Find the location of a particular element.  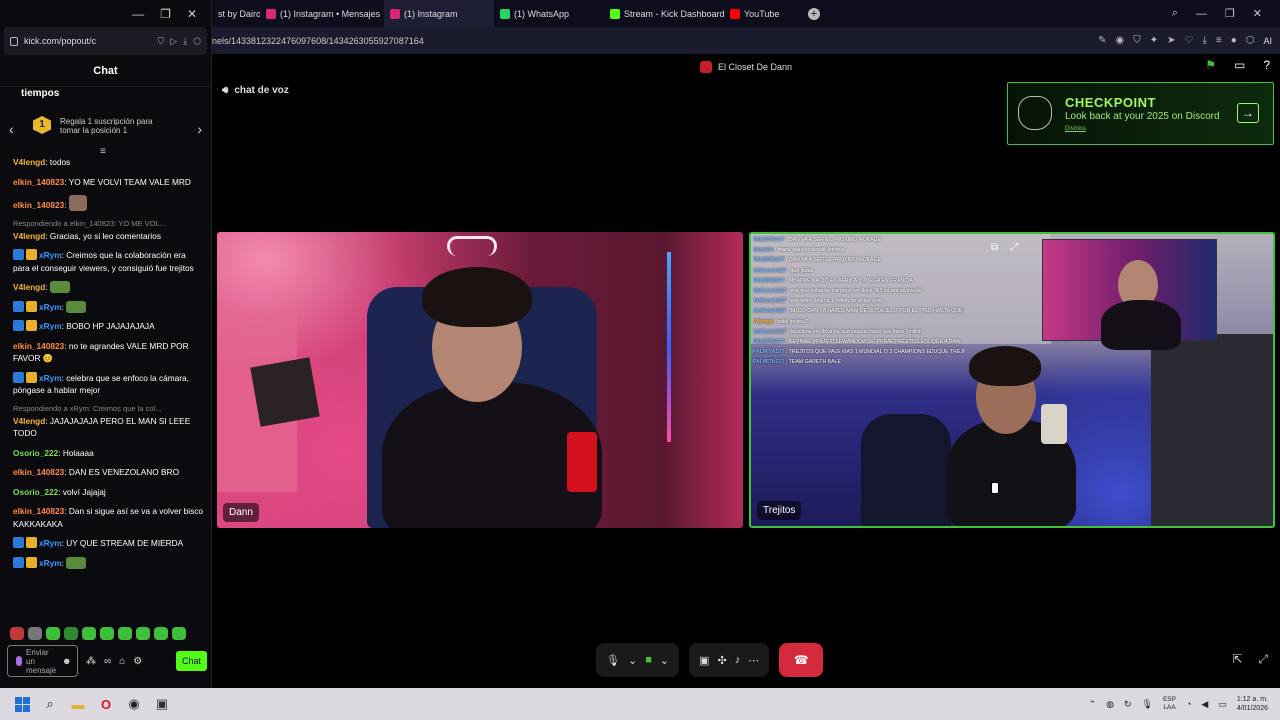

chevron-right-icon: › is located at coordinates (199, 129).